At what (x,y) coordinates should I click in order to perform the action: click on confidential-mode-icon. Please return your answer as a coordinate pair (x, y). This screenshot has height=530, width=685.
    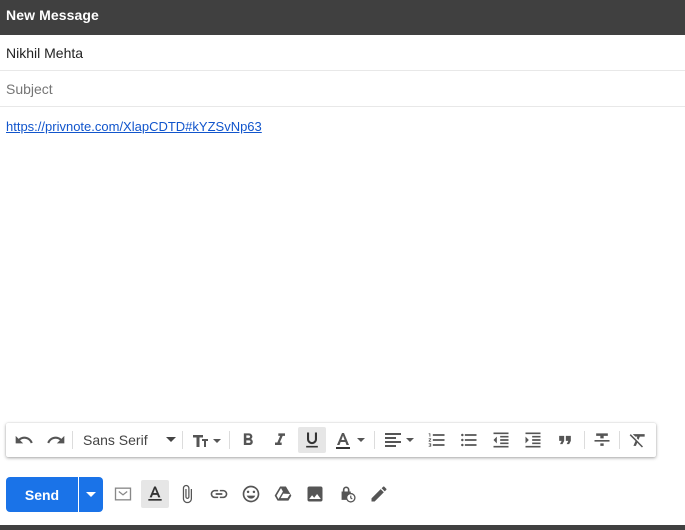
    Looking at the image, I should click on (123, 494).